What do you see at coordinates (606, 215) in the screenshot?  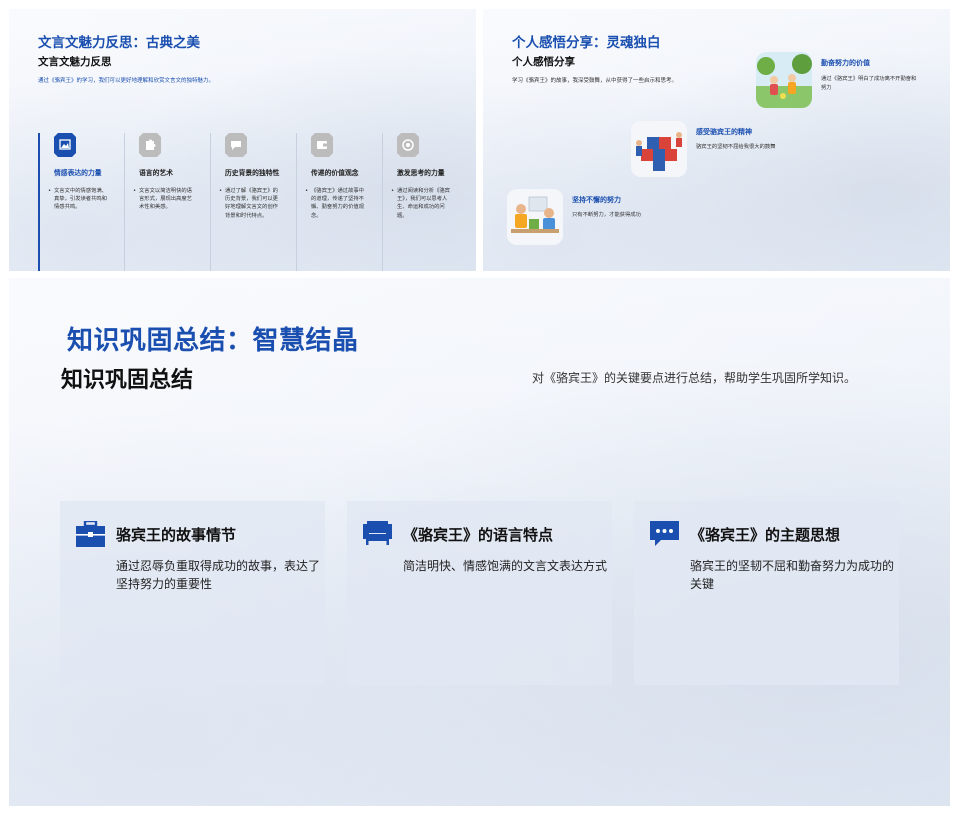 I see `insight-body: 只有不断努力，才能获得成功` at bounding box center [606, 215].